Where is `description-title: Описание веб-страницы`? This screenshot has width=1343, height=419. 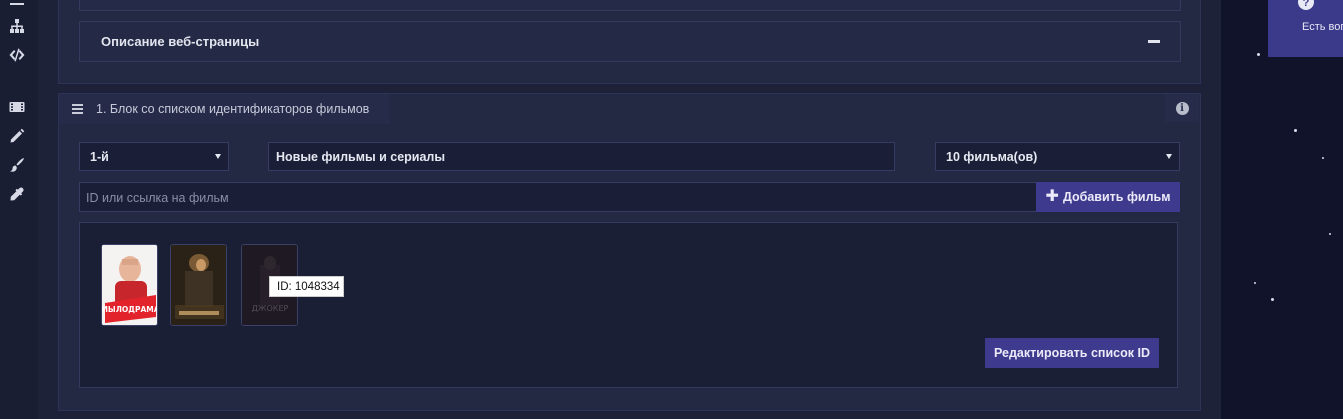 description-title: Описание веб-страницы is located at coordinates (180, 41).